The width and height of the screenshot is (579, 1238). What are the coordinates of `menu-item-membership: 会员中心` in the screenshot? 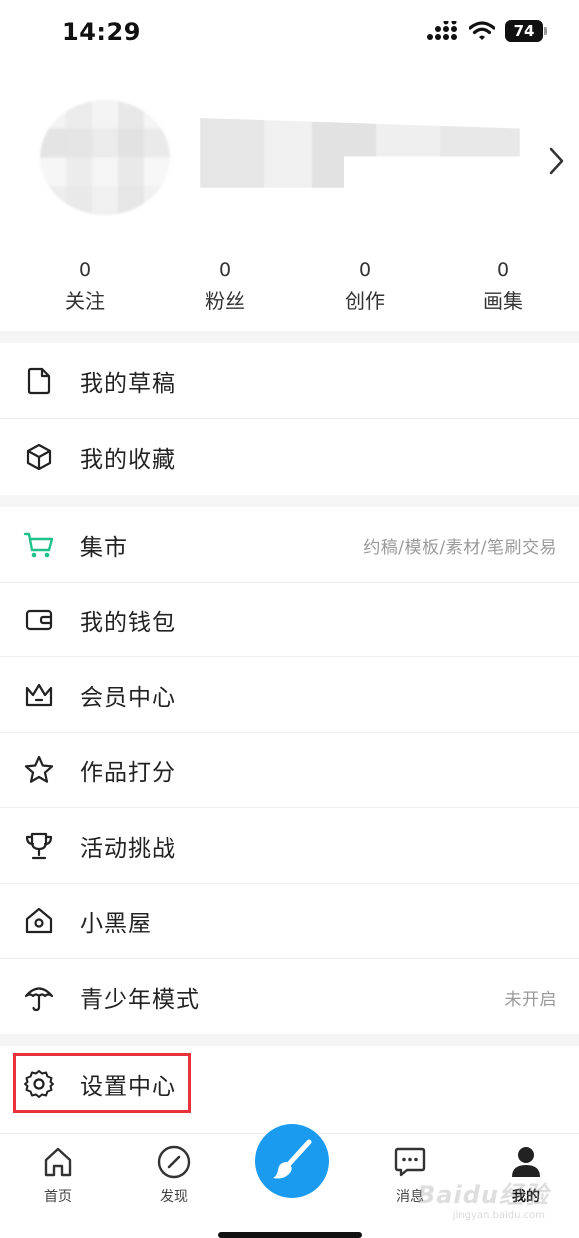 It's located at (289, 695).